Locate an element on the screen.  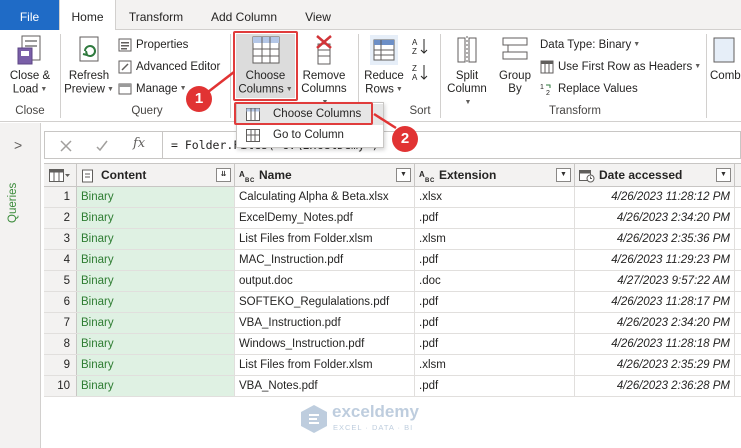
step-marker-1: 1 is located at coordinates (199, 99).